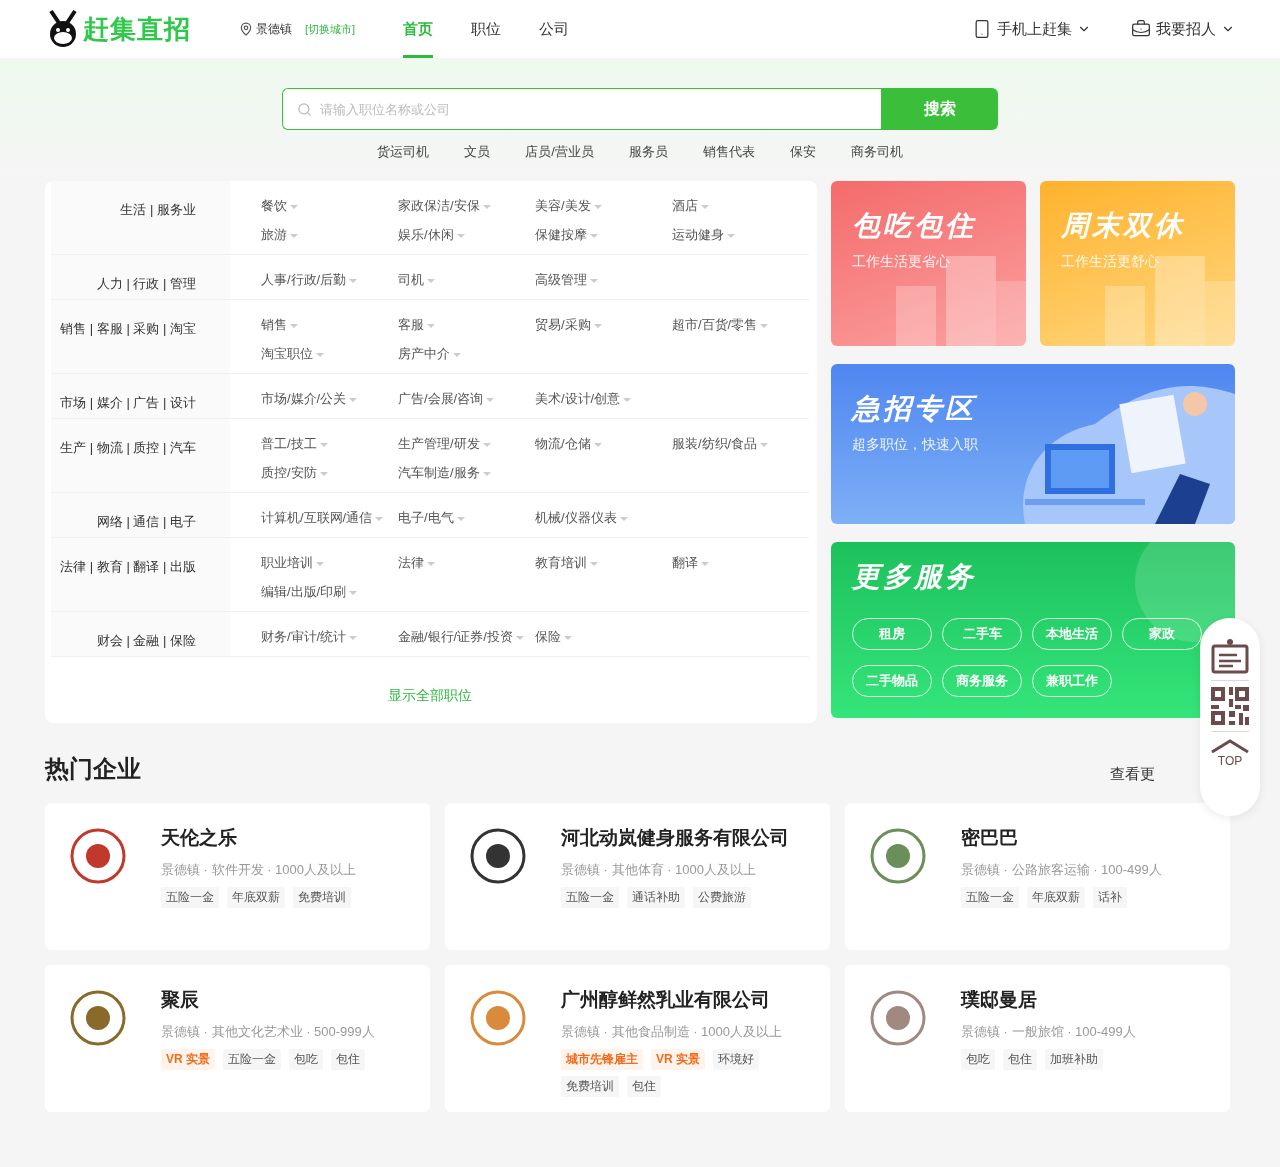 Image resolution: width=1280 pixels, height=1167 pixels. What do you see at coordinates (876, 152) in the screenshot?
I see `hot-search-link: 商务司机` at bounding box center [876, 152].